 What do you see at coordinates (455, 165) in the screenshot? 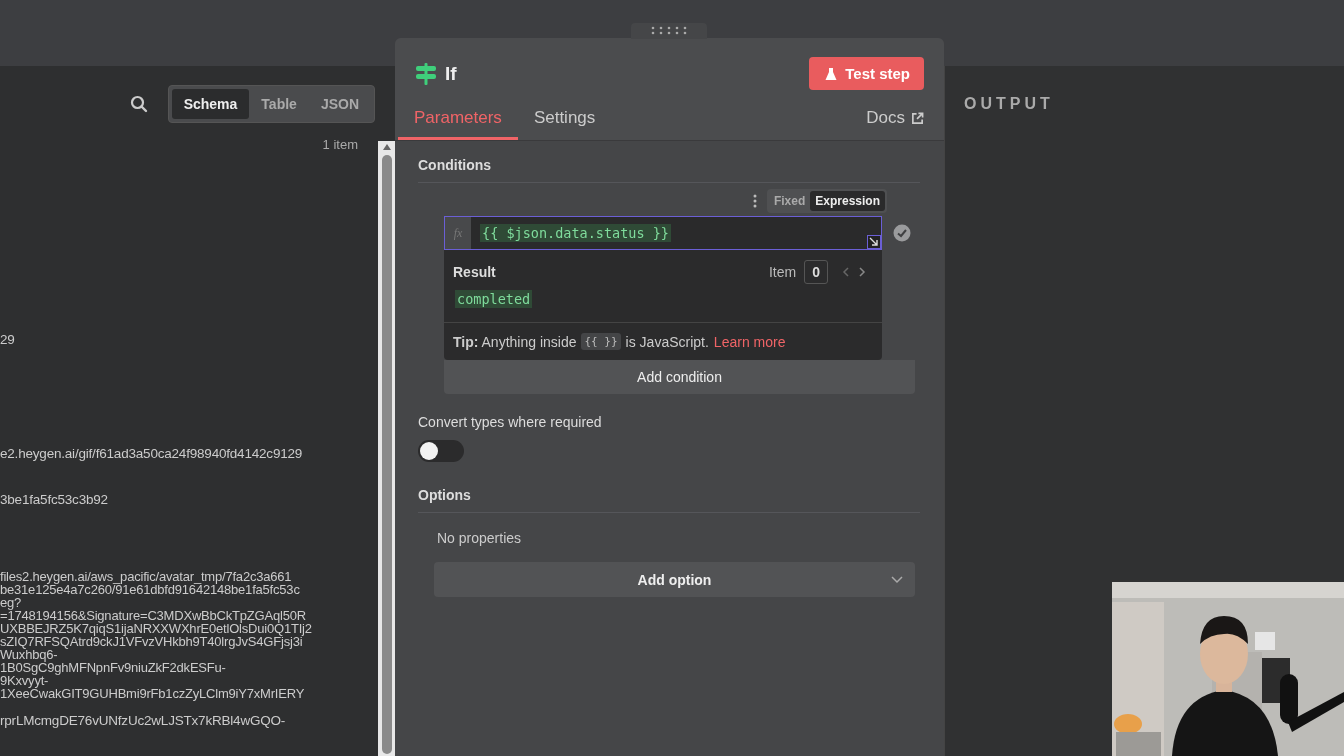
I see `section-heading: Conditions` at bounding box center [455, 165].